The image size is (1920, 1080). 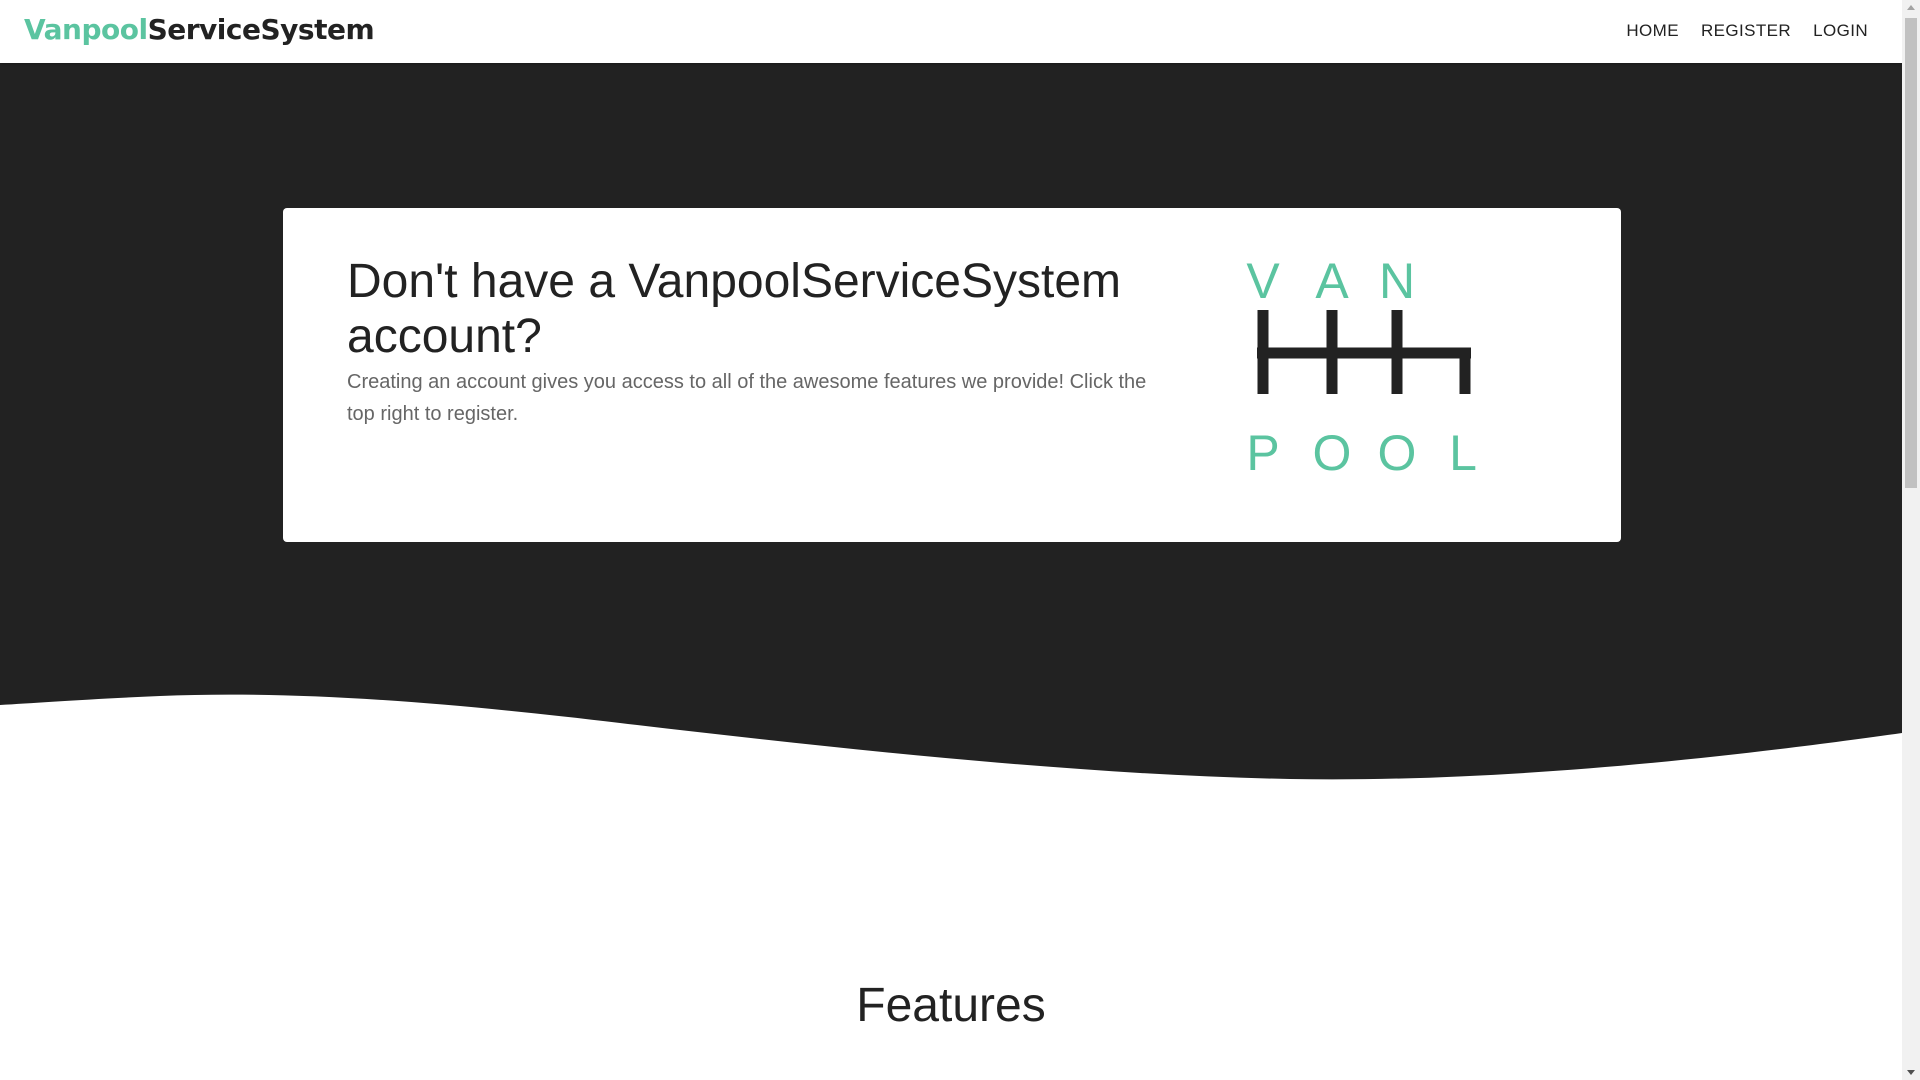 What do you see at coordinates (1652, 31) in the screenshot?
I see `nav-link-home: HOME` at bounding box center [1652, 31].